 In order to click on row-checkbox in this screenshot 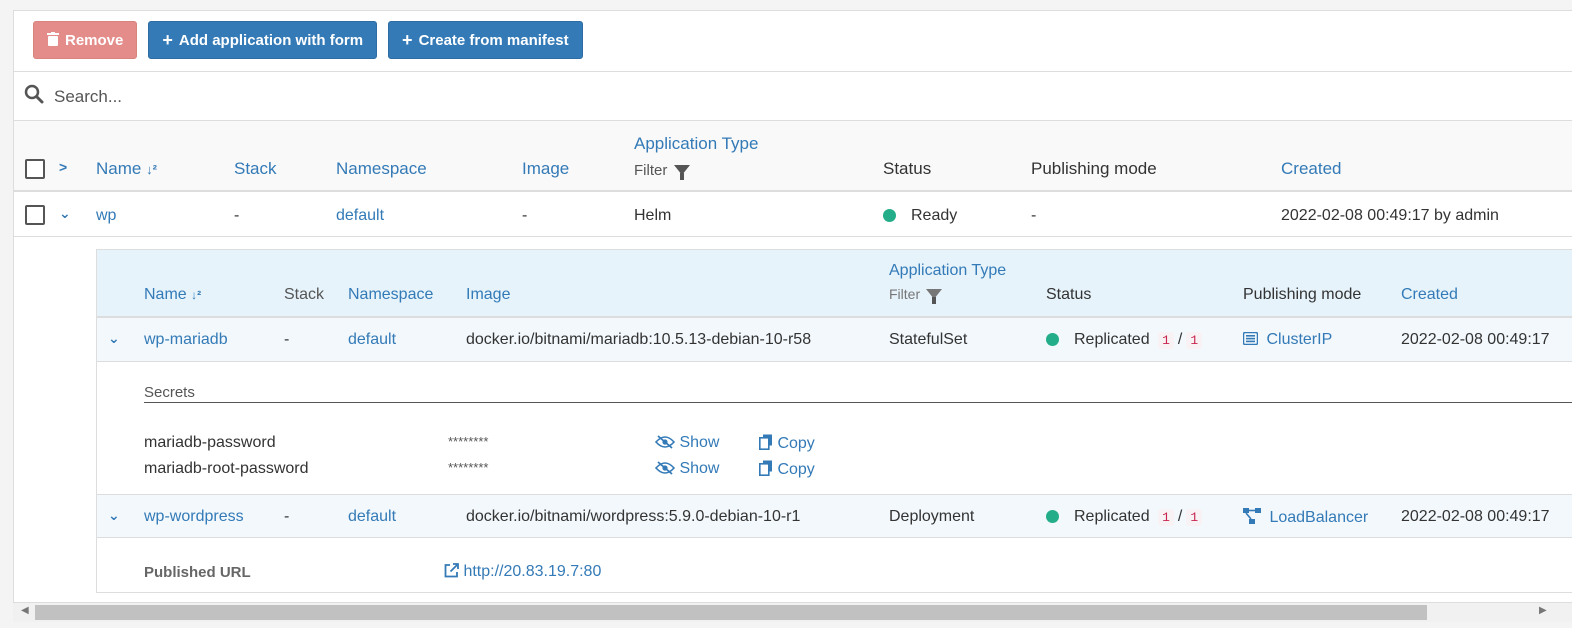, I will do `click(35, 215)`.